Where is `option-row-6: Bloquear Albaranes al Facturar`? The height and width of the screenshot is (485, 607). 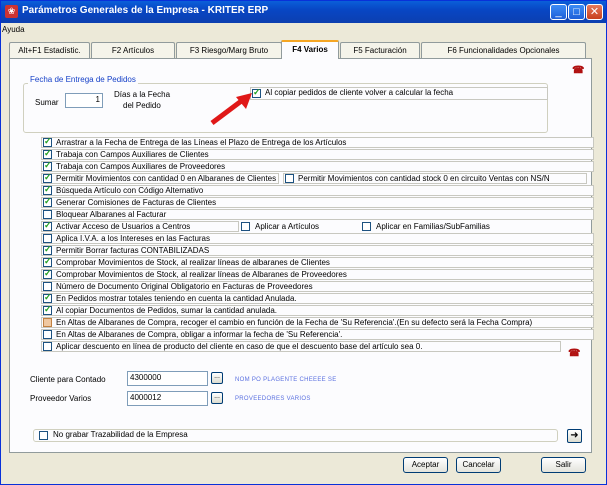
option-row-6: Bloquear Albaranes al Facturar is located at coordinates (317, 214).